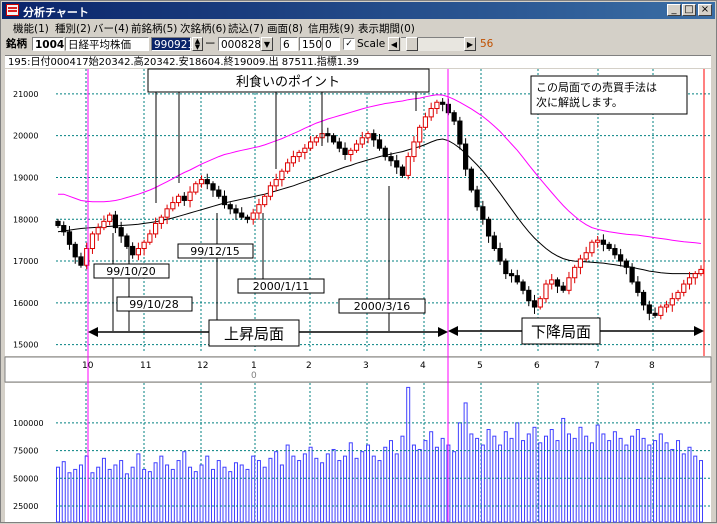 The width and height of the screenshot is (717, 524). What do you see at coordinates (537, 366) in the screenshot?
I see `date-tick-label: 6` at bounding box center [537, 366].